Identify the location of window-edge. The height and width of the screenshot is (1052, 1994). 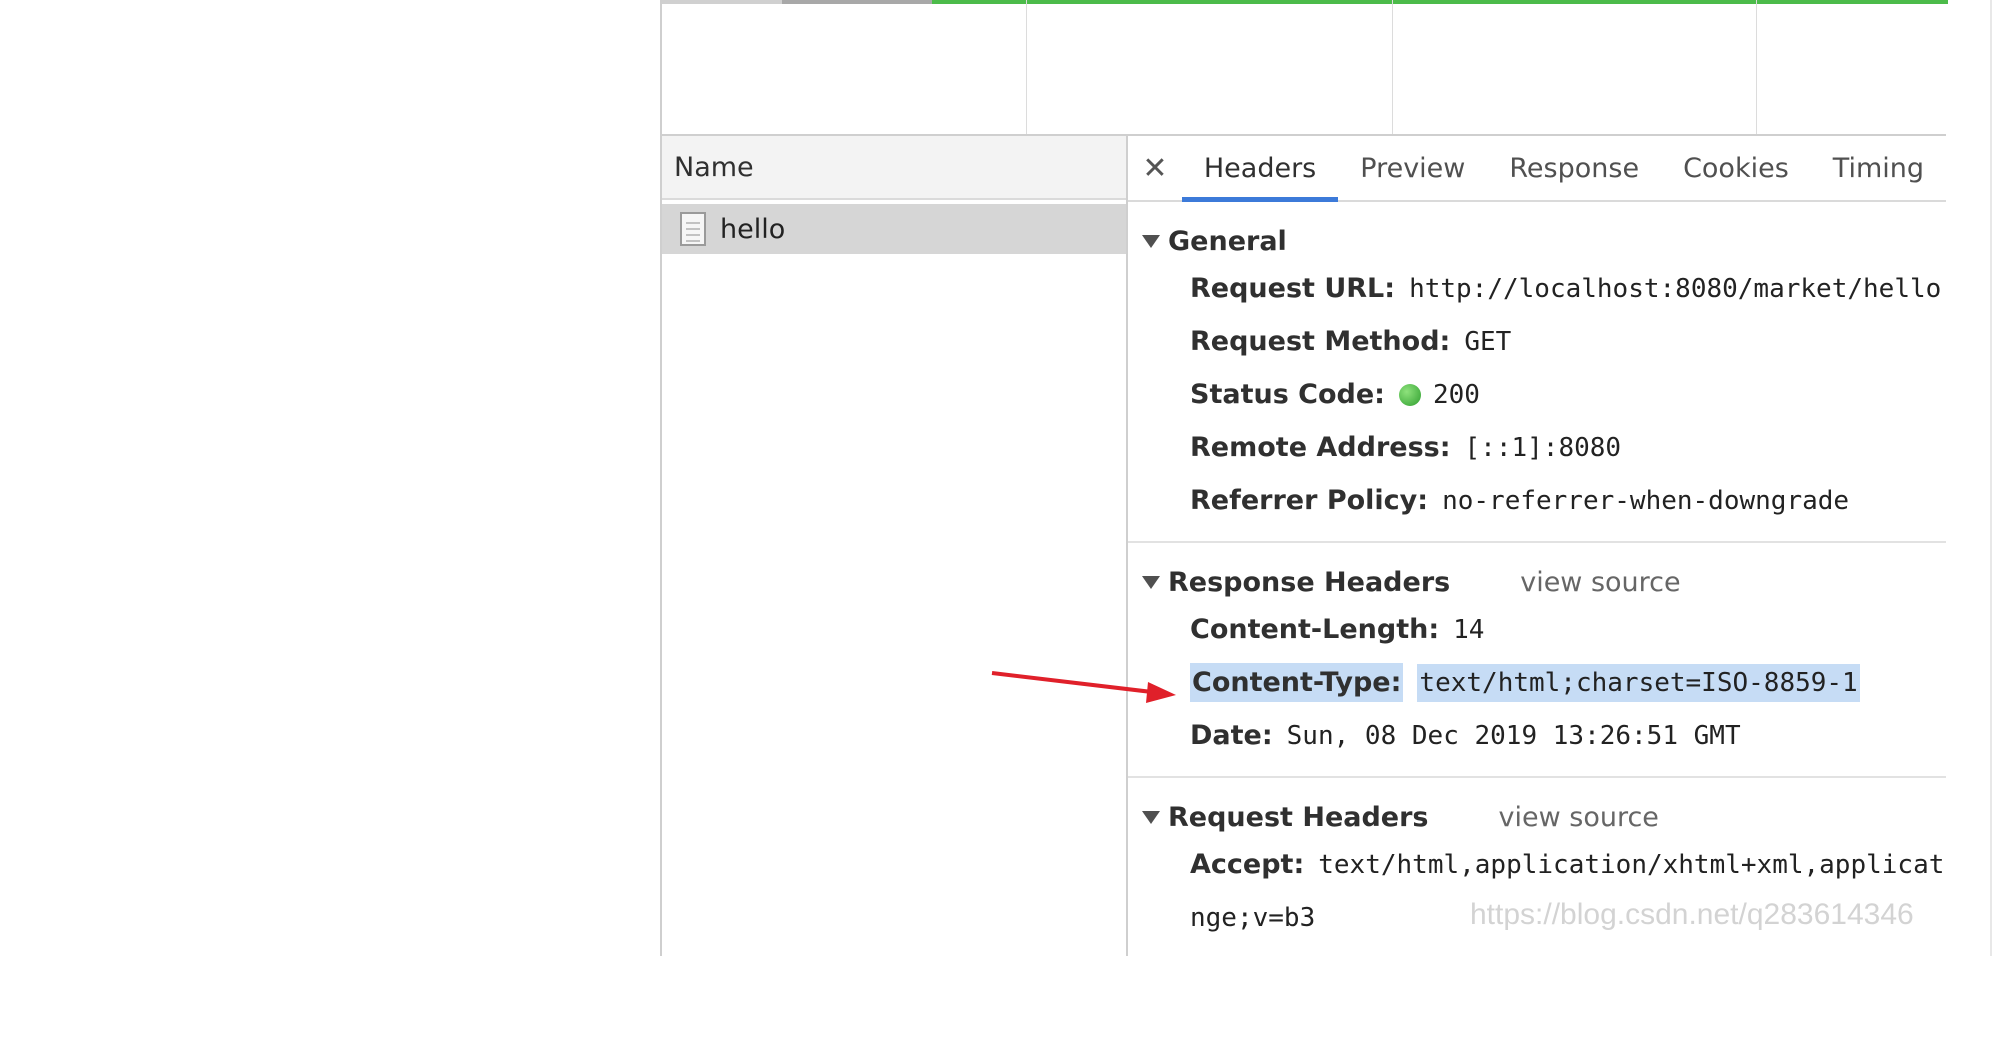
(1991, 478).